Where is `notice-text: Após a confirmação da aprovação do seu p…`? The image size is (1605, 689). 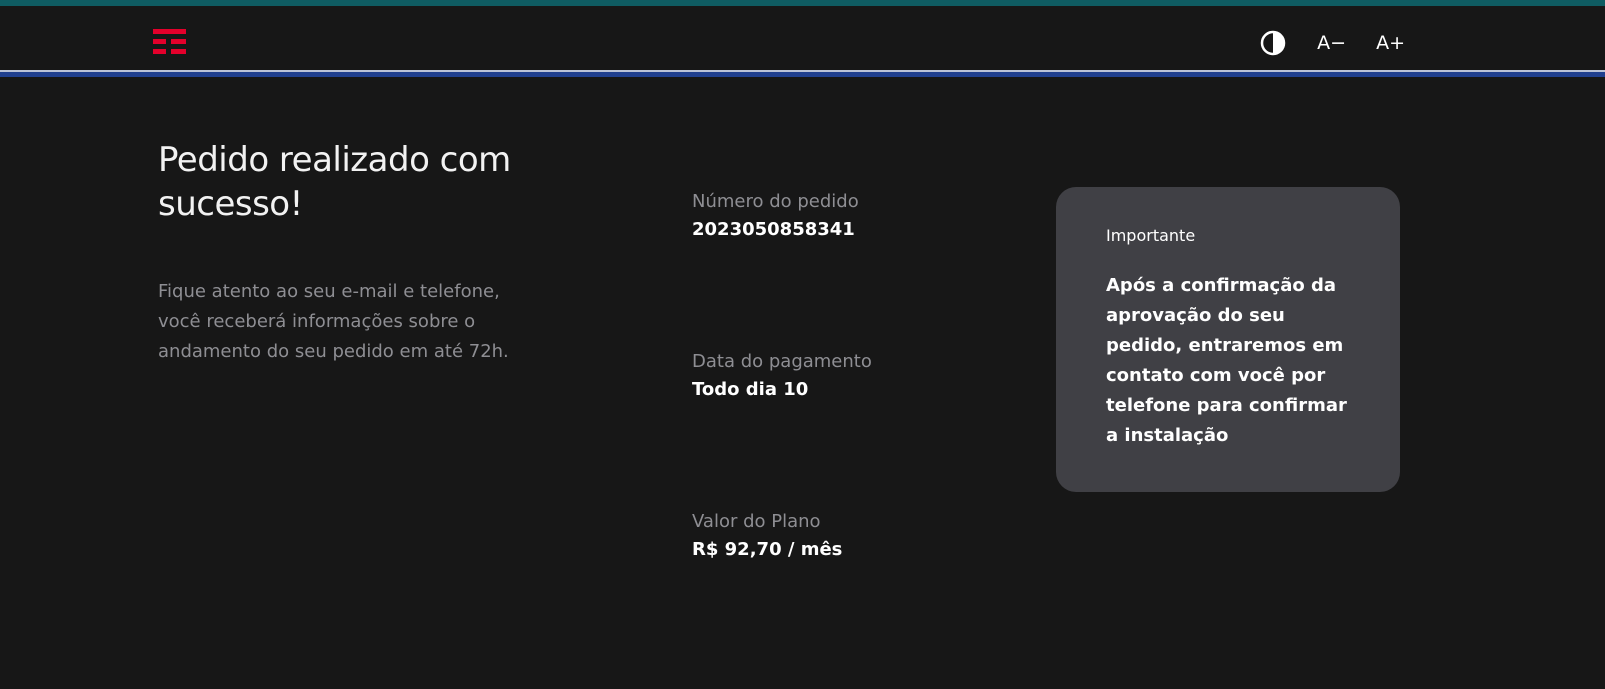 notice-text: Após a confirmação da aprovação do seu p… is located at coordinates (1226, 360).